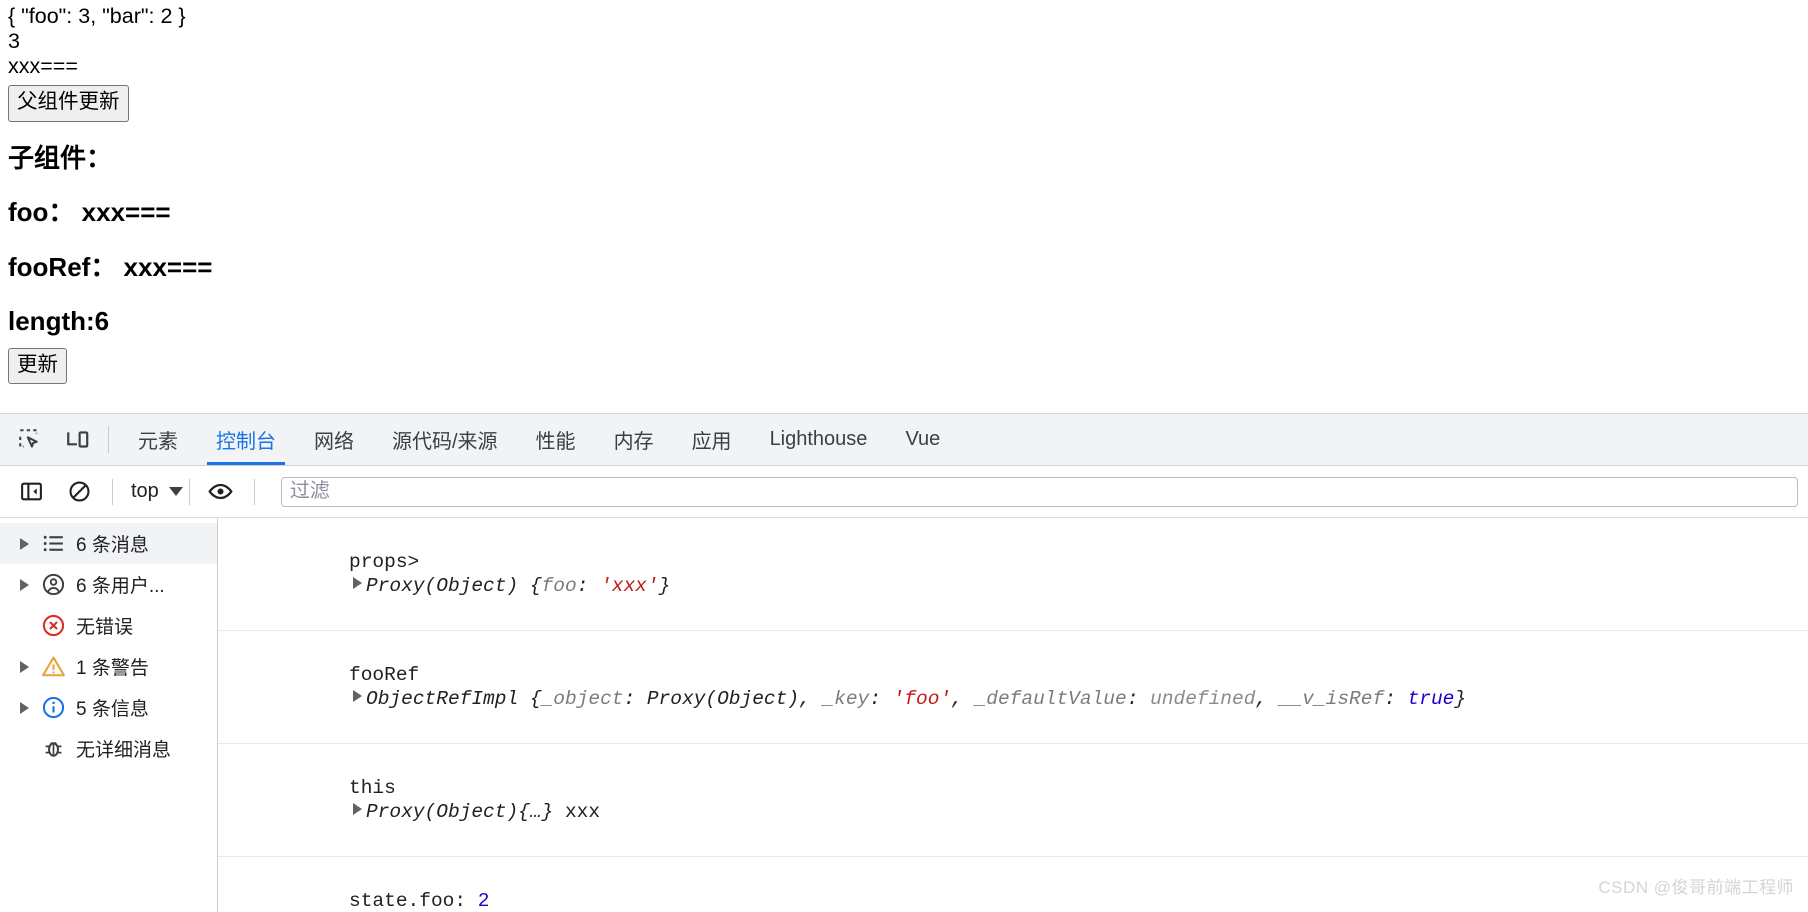 Image resolution: width=1808 pixels, height=912 pixels. Describe the element at coordinates (158, 439) in the screenshot. I see `tab-elements: 元素` at that location.